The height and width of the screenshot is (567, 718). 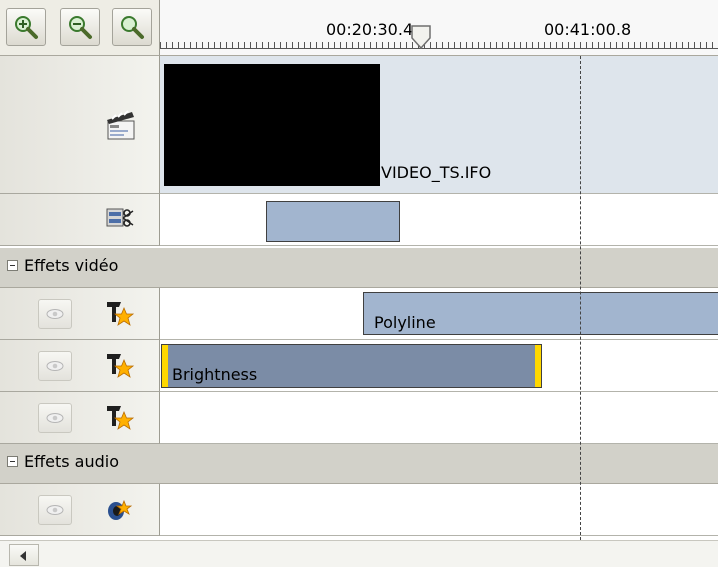 What do you see at coordinates (80, 125) in the screenshot?
I see `video-track-header` at bounding box center [80, 125].